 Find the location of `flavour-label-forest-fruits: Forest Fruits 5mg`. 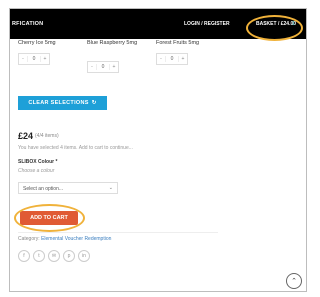

flavour-label-forest-fruits: Forest Fruits 5mg is located at coordinates (178, 43).